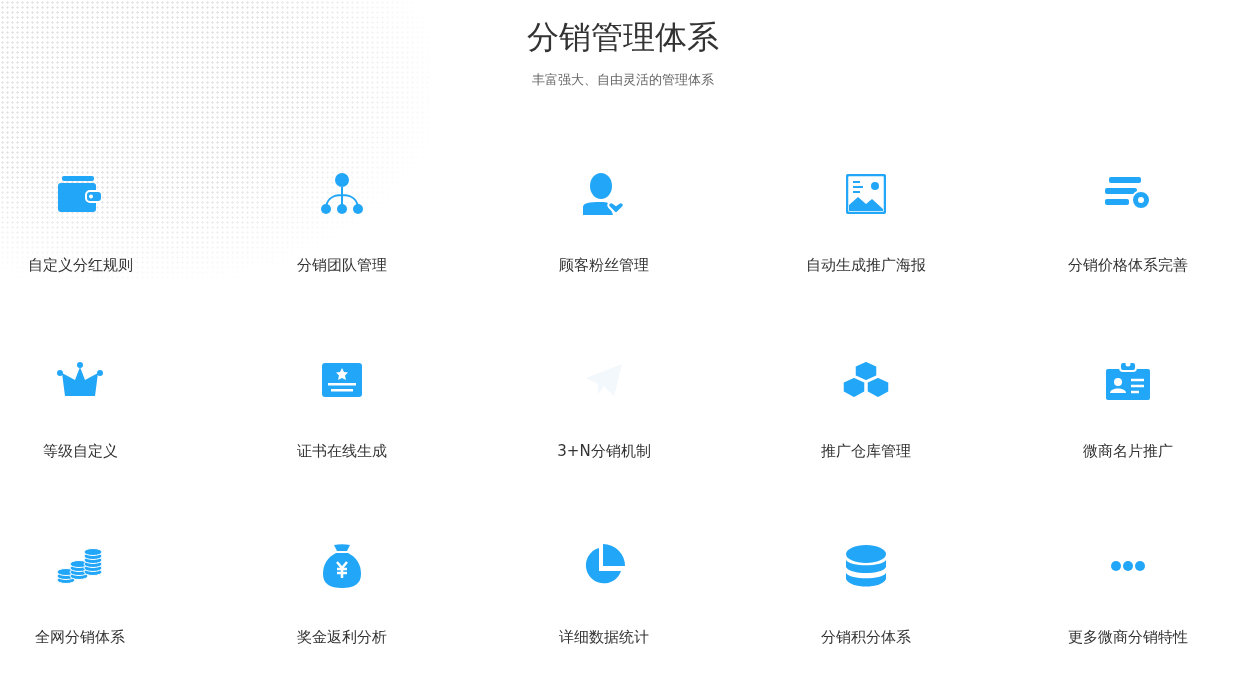 Image resolution: width=1246 pixels, height=698 pixels. What do you see at coordinates (604, 451) in the screenshot?
I see `feature-label: 3+N分销机制` at bounding box center [604, 451].